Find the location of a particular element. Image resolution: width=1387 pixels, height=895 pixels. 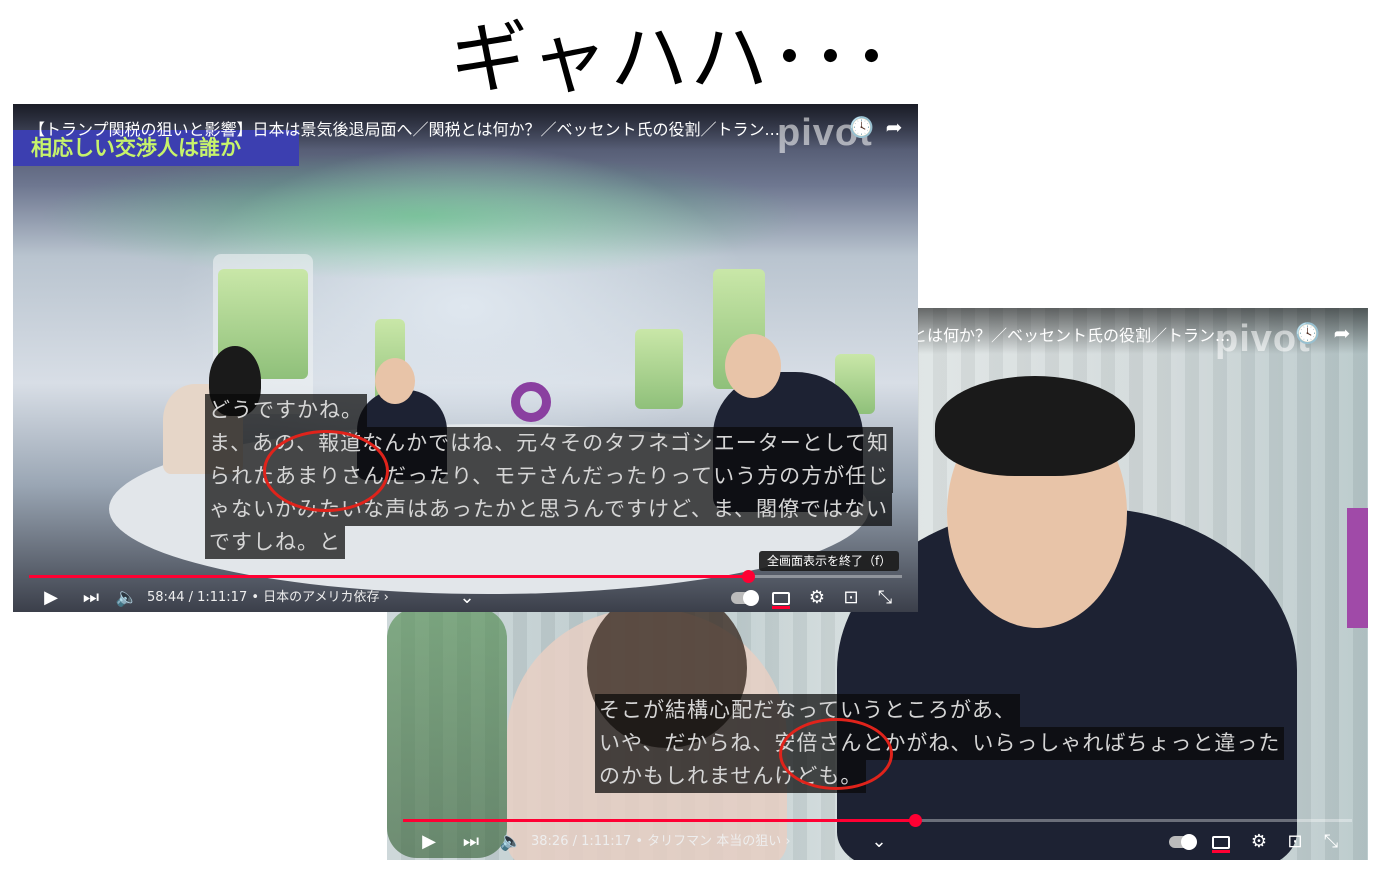

fullscreen-tooltip: 全画面表示を終了（f） is located at coordinates (829, 561).